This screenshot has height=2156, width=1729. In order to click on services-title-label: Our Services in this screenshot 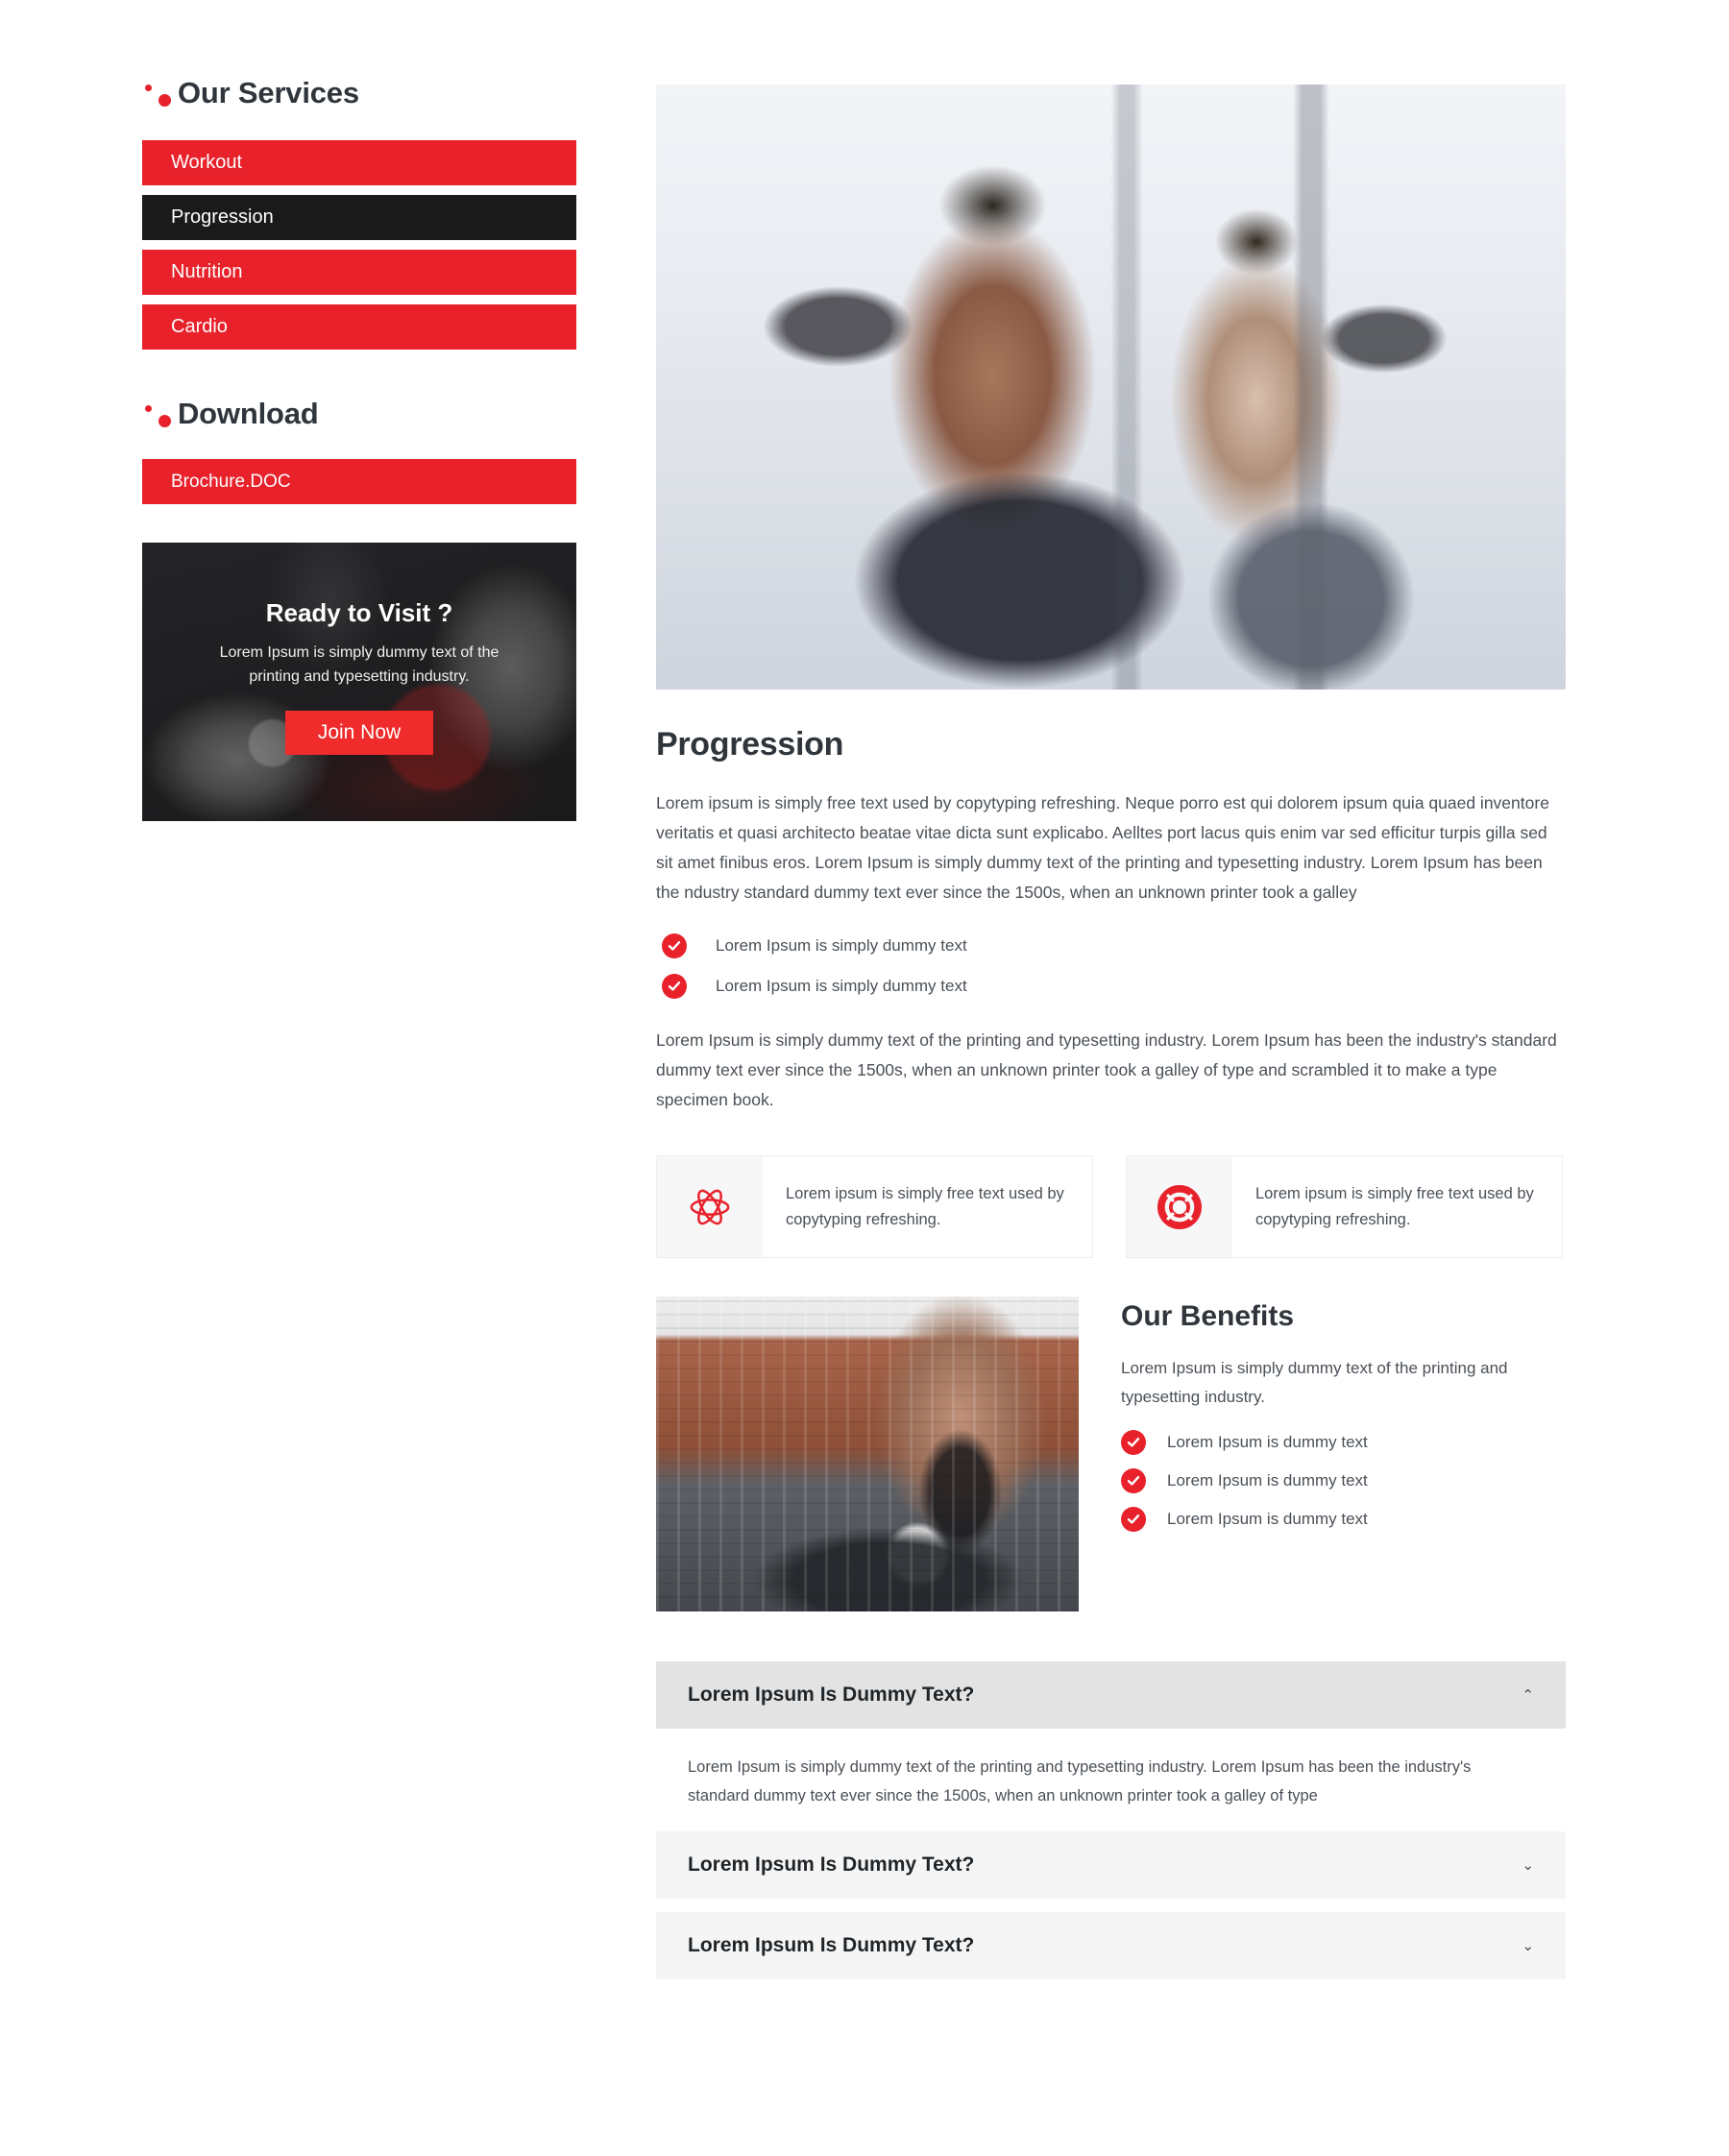, I will do `click(268, 93)`.